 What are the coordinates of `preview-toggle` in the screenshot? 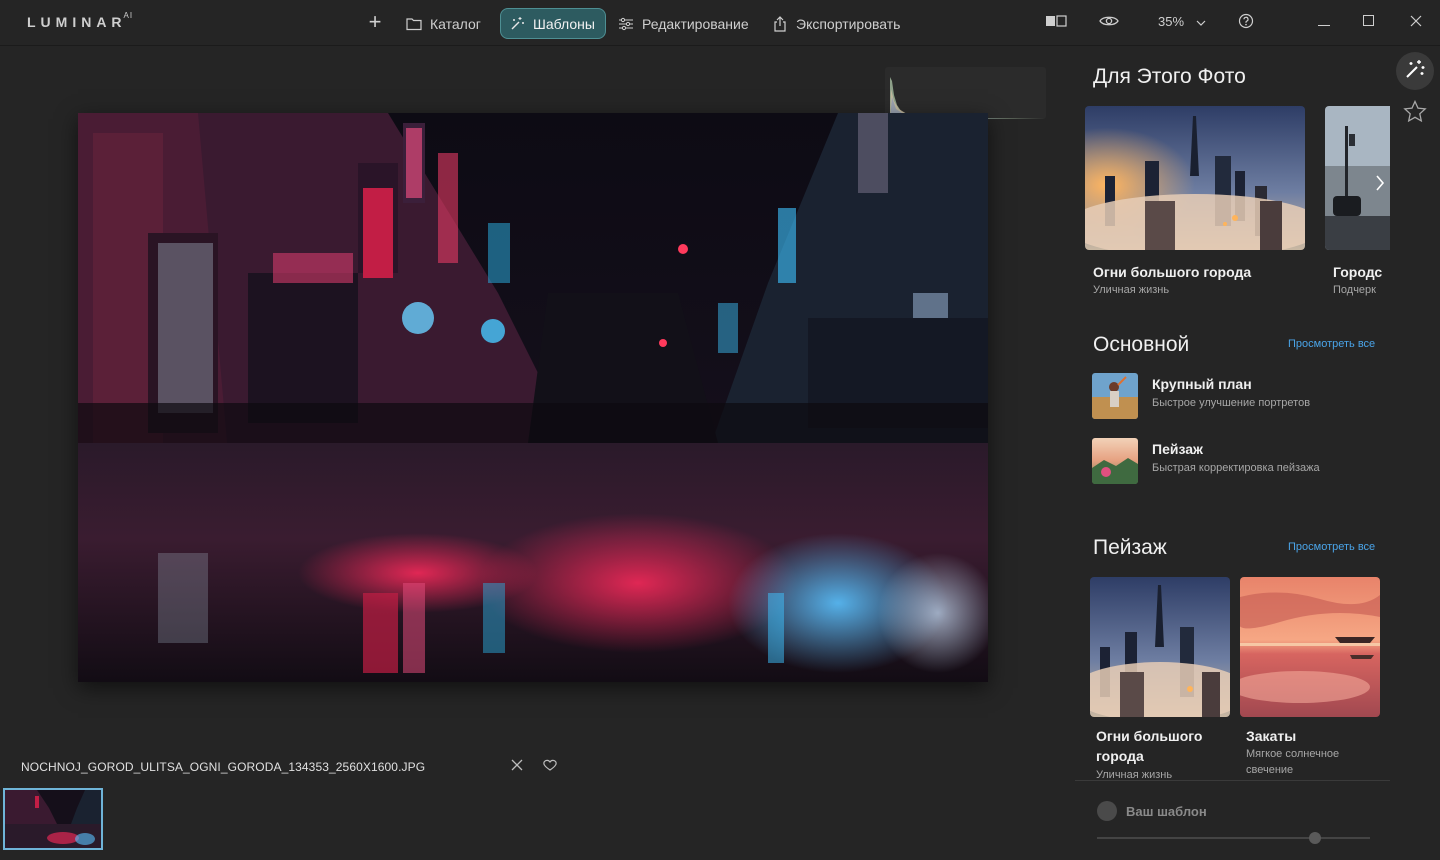 It's located at (1109, 23).